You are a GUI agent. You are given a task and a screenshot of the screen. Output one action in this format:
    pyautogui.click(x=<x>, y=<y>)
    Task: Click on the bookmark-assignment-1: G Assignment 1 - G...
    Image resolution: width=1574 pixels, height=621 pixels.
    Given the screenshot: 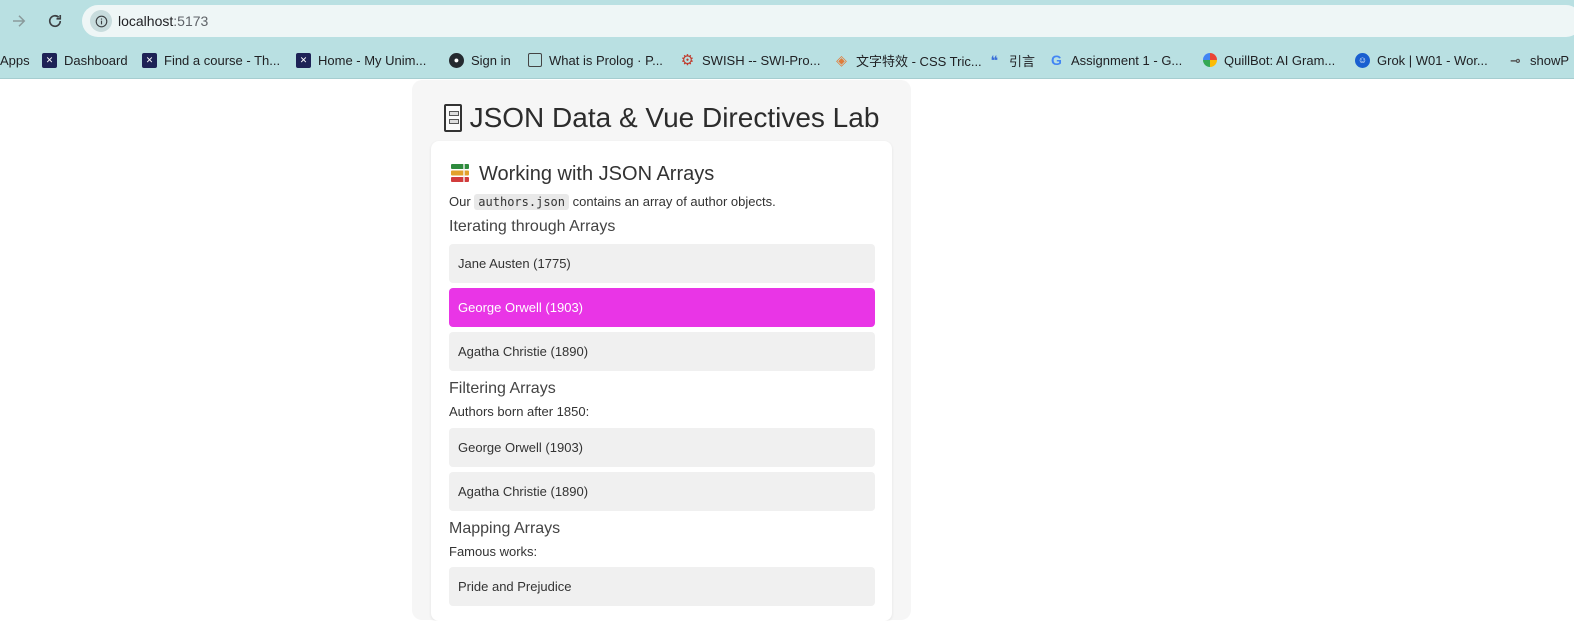 What is the action you would take?
    pyautogui.click(x=1115, y=60)
    